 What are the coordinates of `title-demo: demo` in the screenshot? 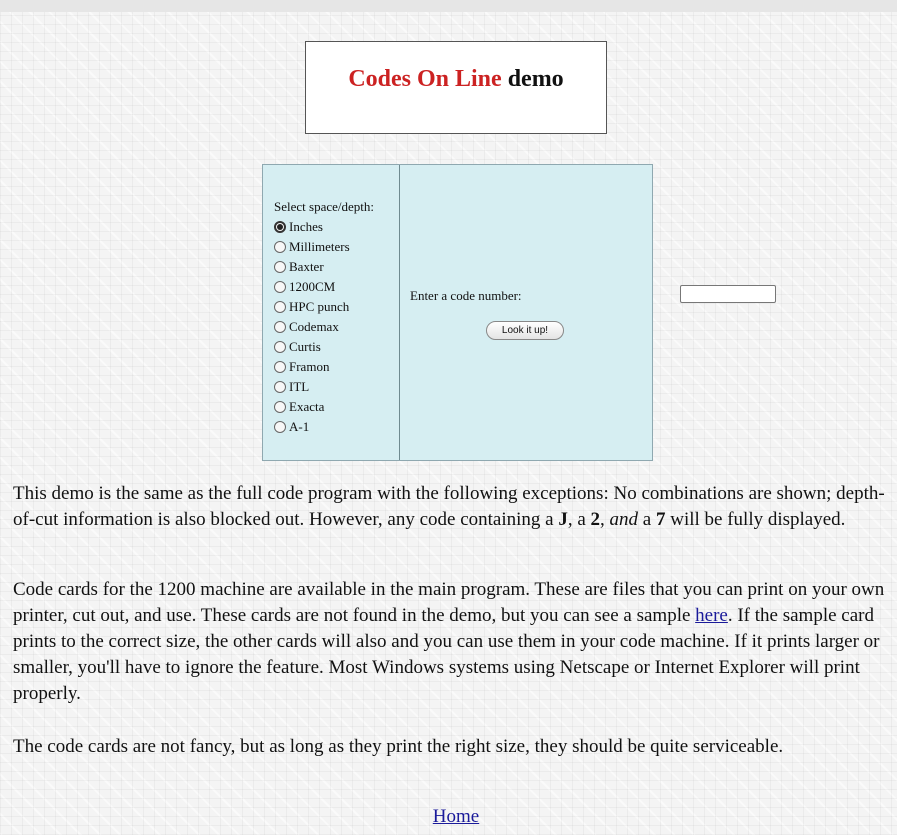 It's located at (535, 79).